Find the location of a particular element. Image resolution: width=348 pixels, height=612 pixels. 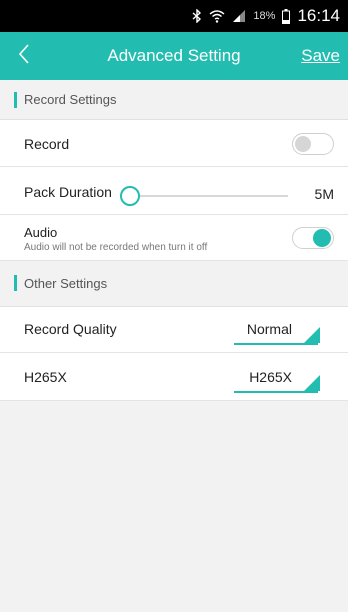

audio-toggle is located at coordinates (313, 238).